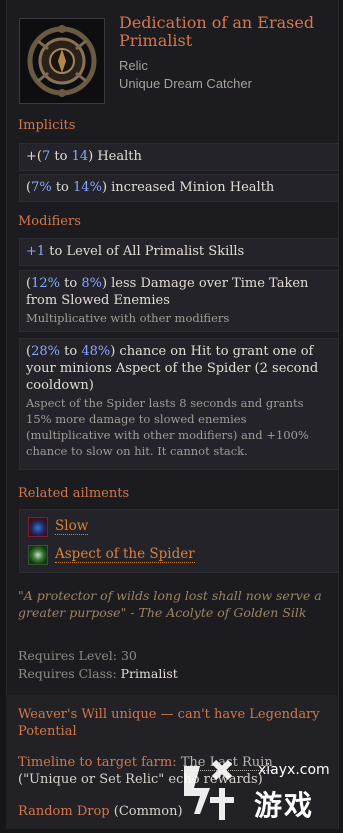  What do you see at coordinates (72, 526) in the screenshot?
I see `ailment-label: Slow` at bounding box center [72, 526].